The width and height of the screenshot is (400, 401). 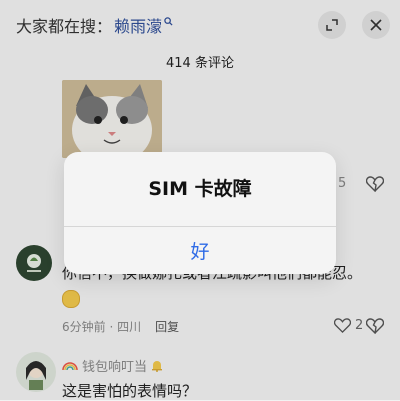 I want to click on alert-title: SIM 卡故障, so click(x=200, y=189).